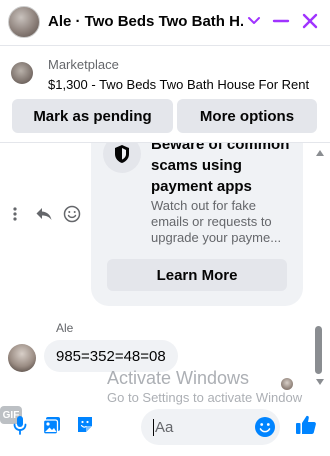 The width and height of the screenshot is (330, 456). What do you see at coordinates (247, 116) in the screenshot?
I see `more-options-button: More options` at bounding box center [247, 116].